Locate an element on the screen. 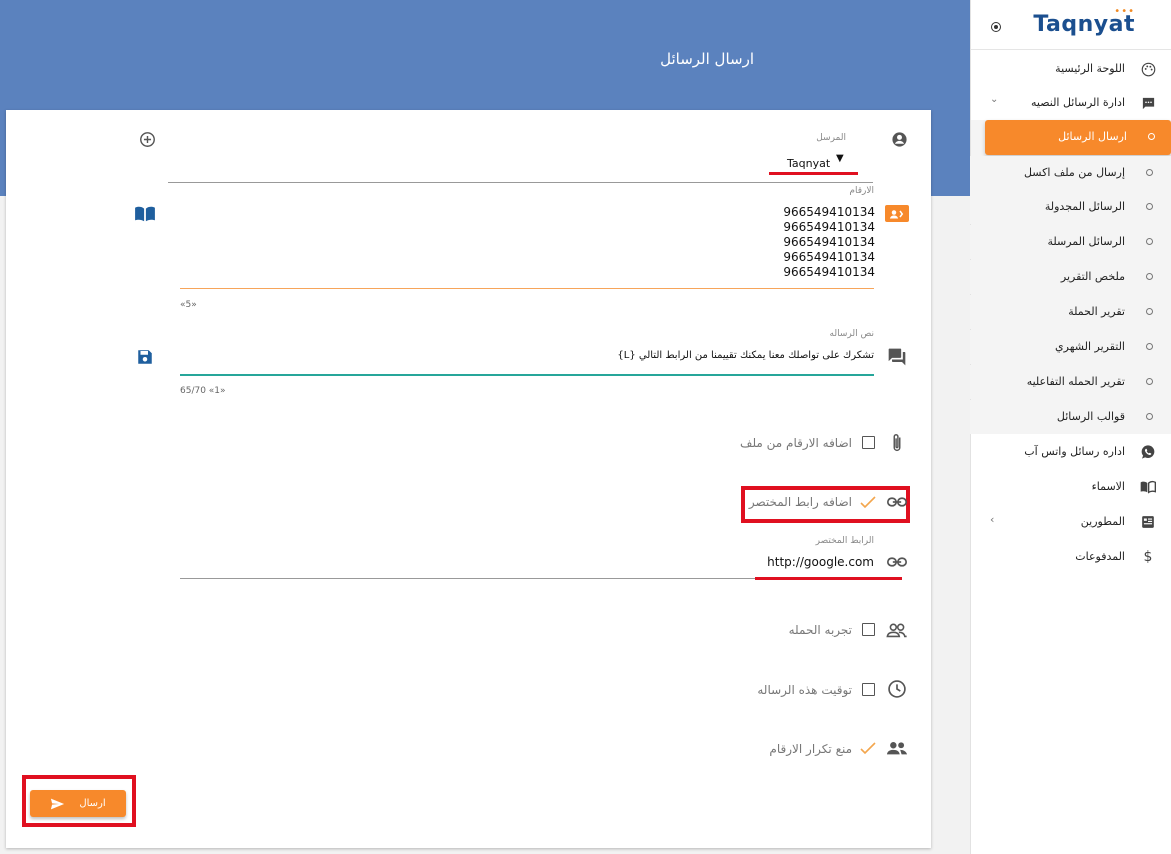  sidebar-item-names: الاسماء is located at coordinates (1070, 487).